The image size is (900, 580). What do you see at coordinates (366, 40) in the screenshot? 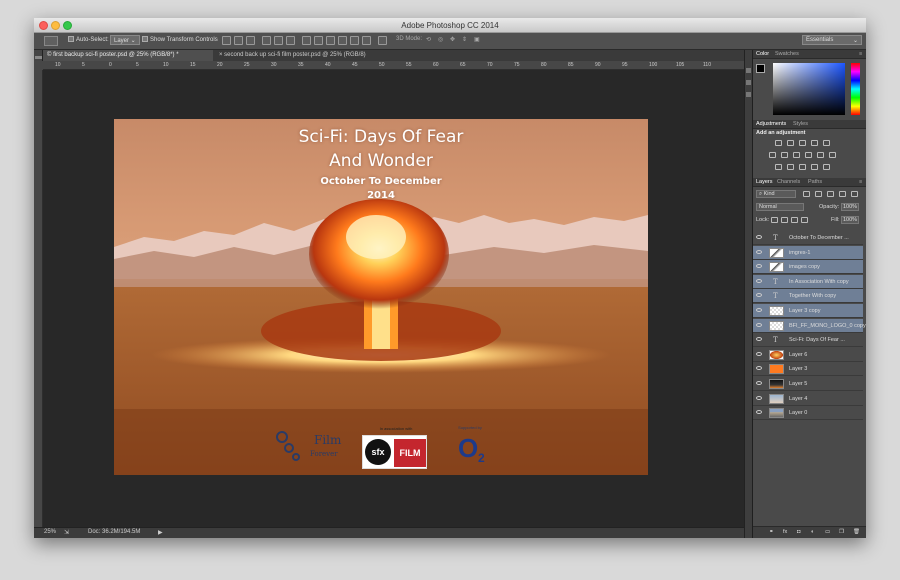
I see `distribute-right-icon` at bounding box center [366, 40].